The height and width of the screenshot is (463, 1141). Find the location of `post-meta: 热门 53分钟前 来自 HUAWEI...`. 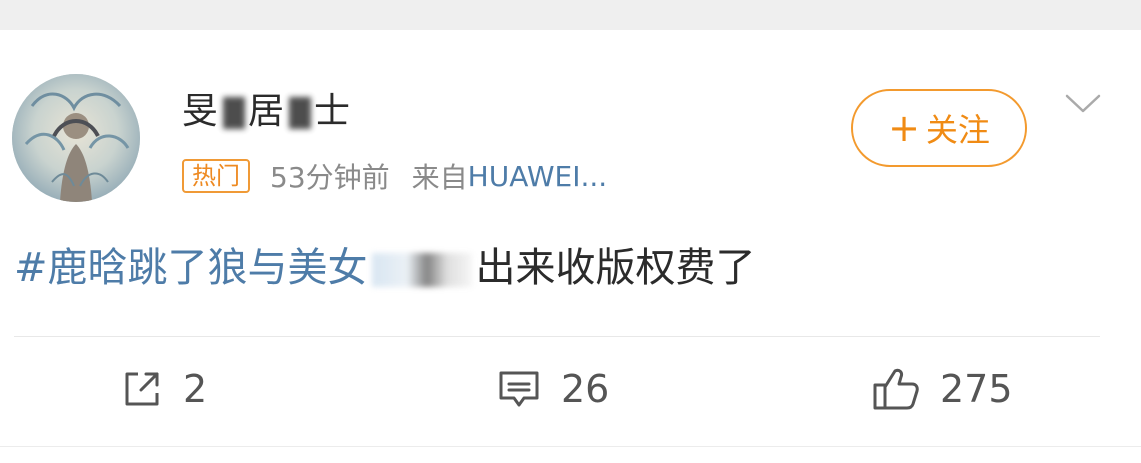

post-meta: 热门 53分钟前 来自 HUAWEI... is located at coordinates (394, 176).